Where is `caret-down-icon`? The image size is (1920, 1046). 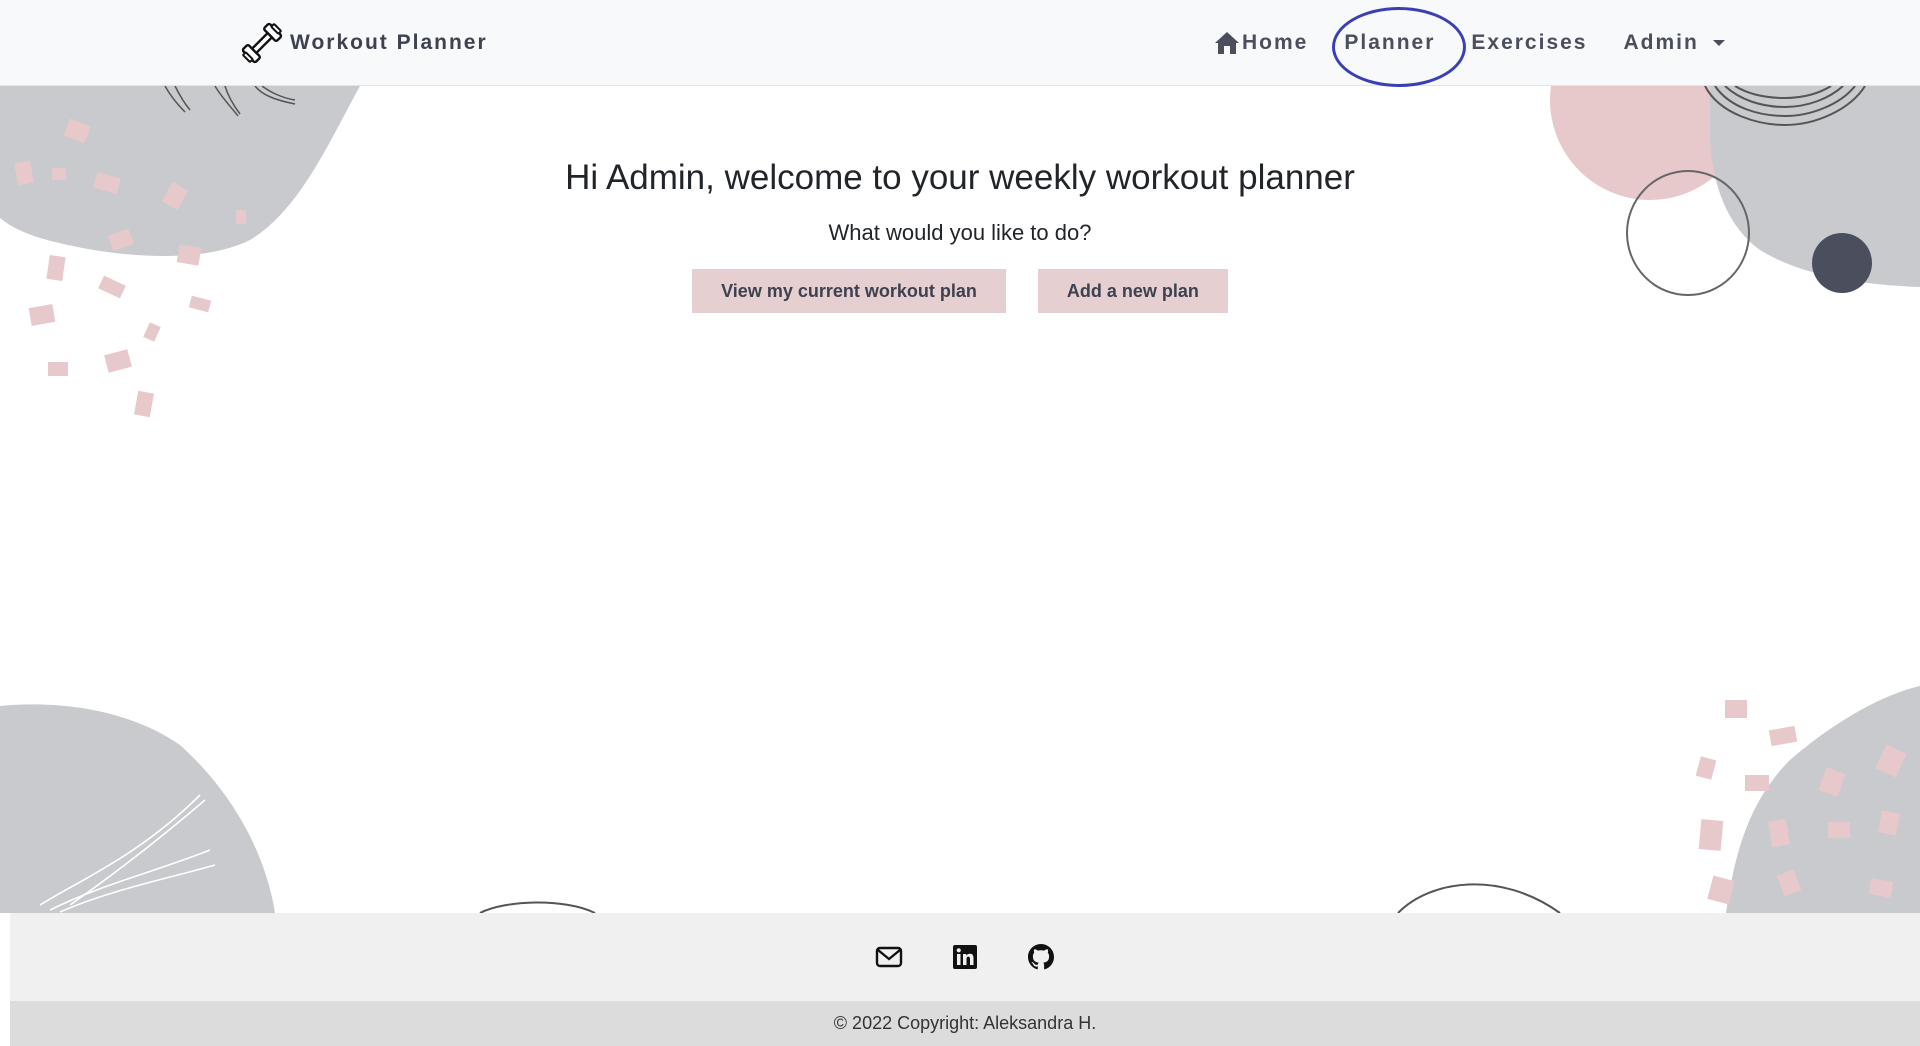 caret-down-icon is located at coordinates (1718, 43).